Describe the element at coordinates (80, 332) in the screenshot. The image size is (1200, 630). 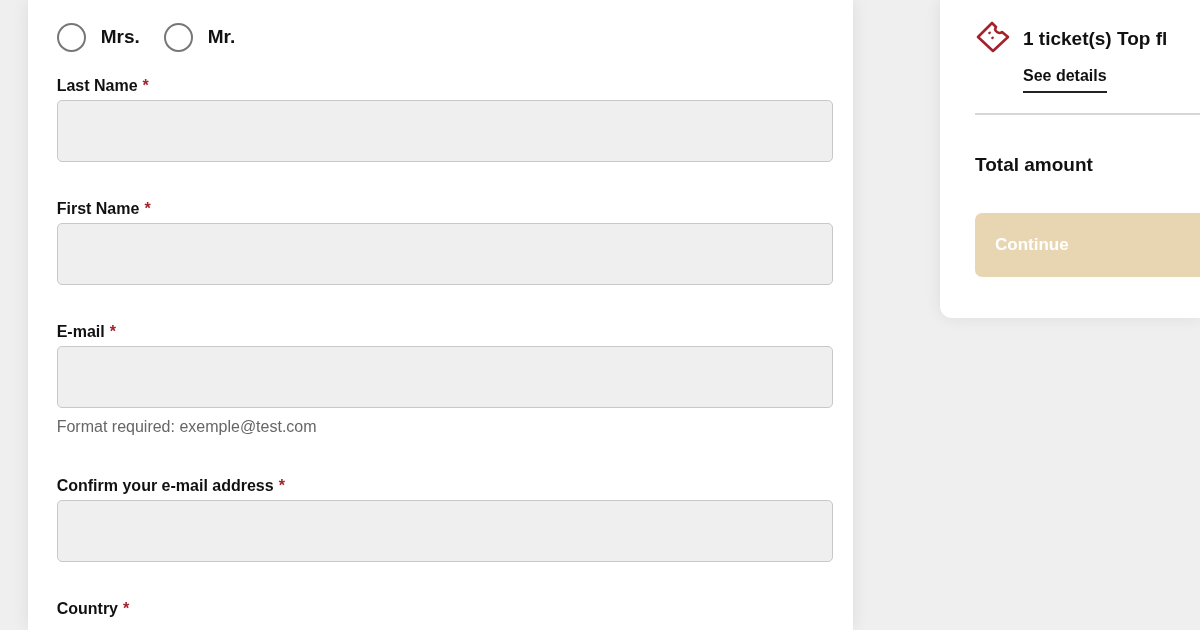
I see `field-label: E-mail` at that location.